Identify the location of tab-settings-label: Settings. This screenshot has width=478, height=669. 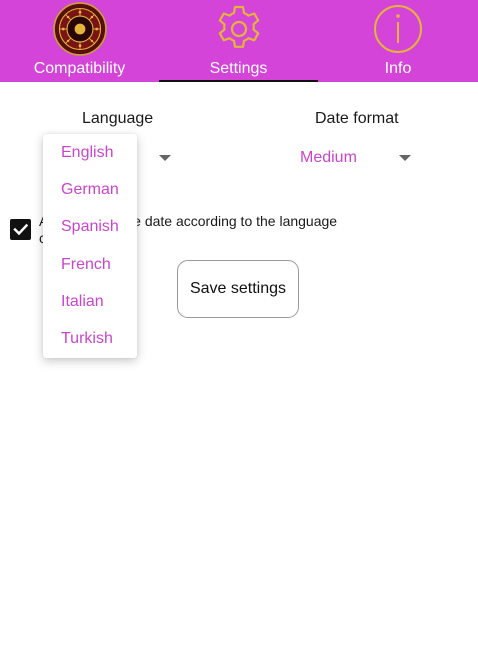
(238, 68).